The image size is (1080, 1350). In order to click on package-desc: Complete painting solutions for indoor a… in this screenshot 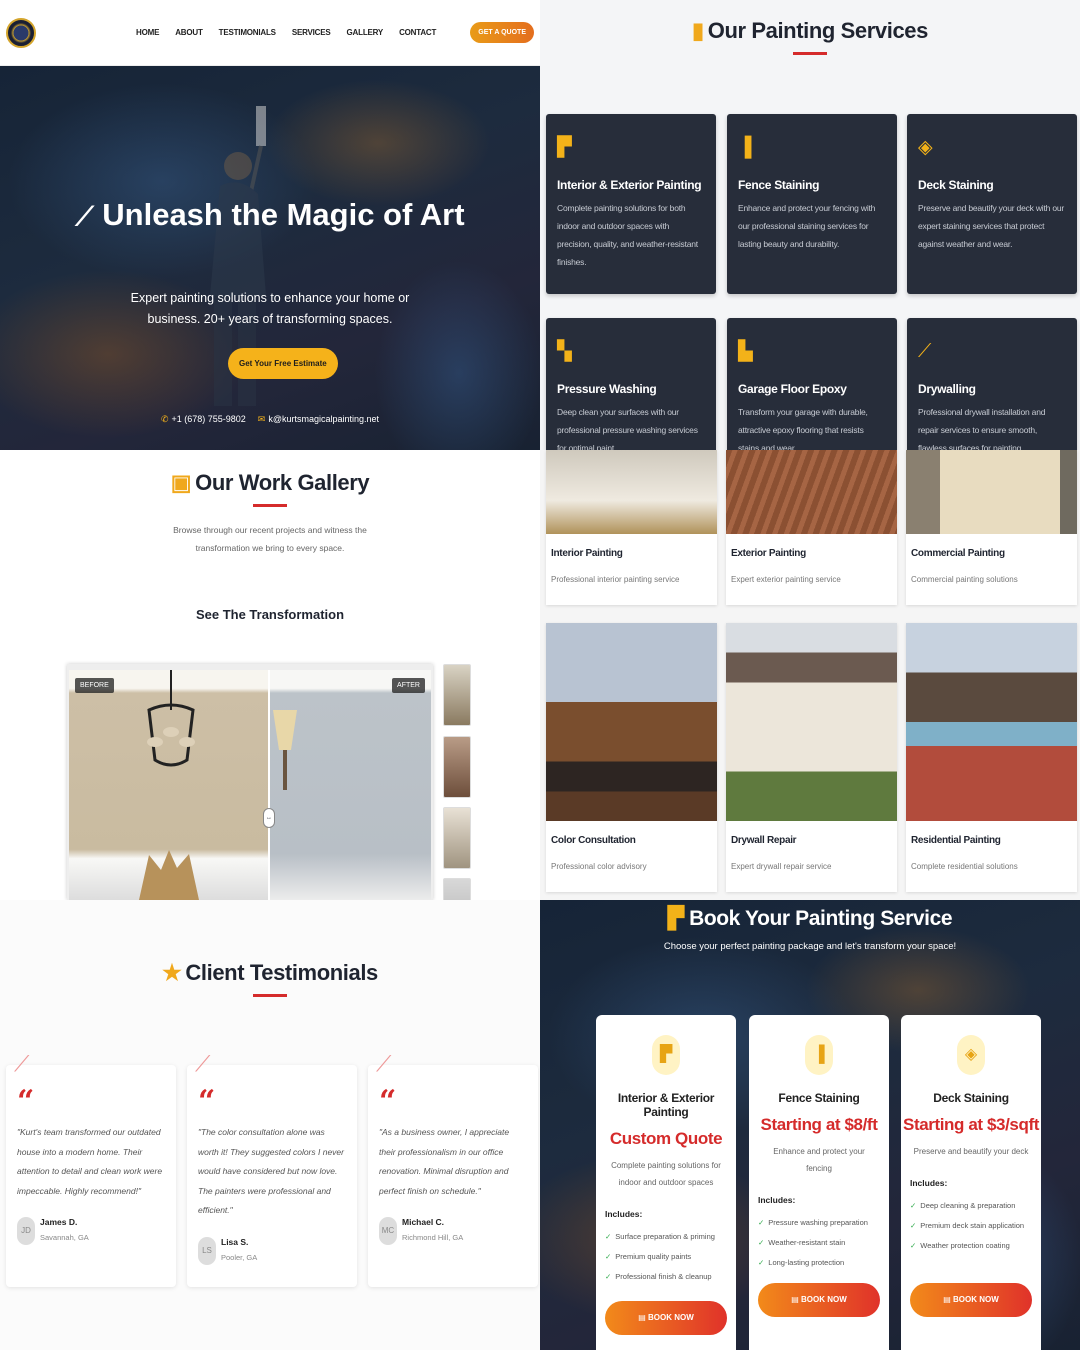, I will do `click(666, 1174)`.